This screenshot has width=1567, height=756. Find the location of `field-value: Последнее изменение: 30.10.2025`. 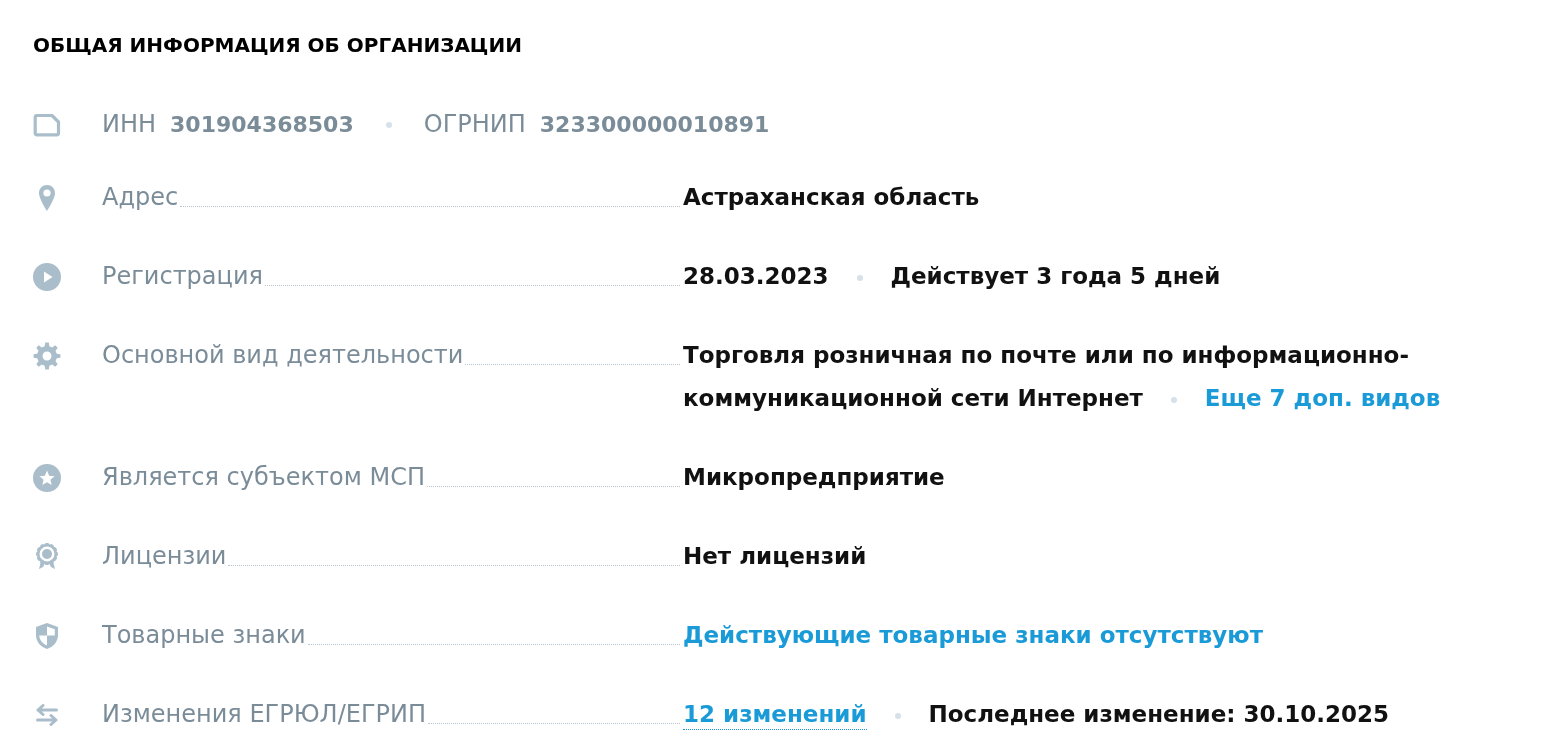

field-value: Последнее изменение: 30.10.2025 is located at coordinates (1158, 714).